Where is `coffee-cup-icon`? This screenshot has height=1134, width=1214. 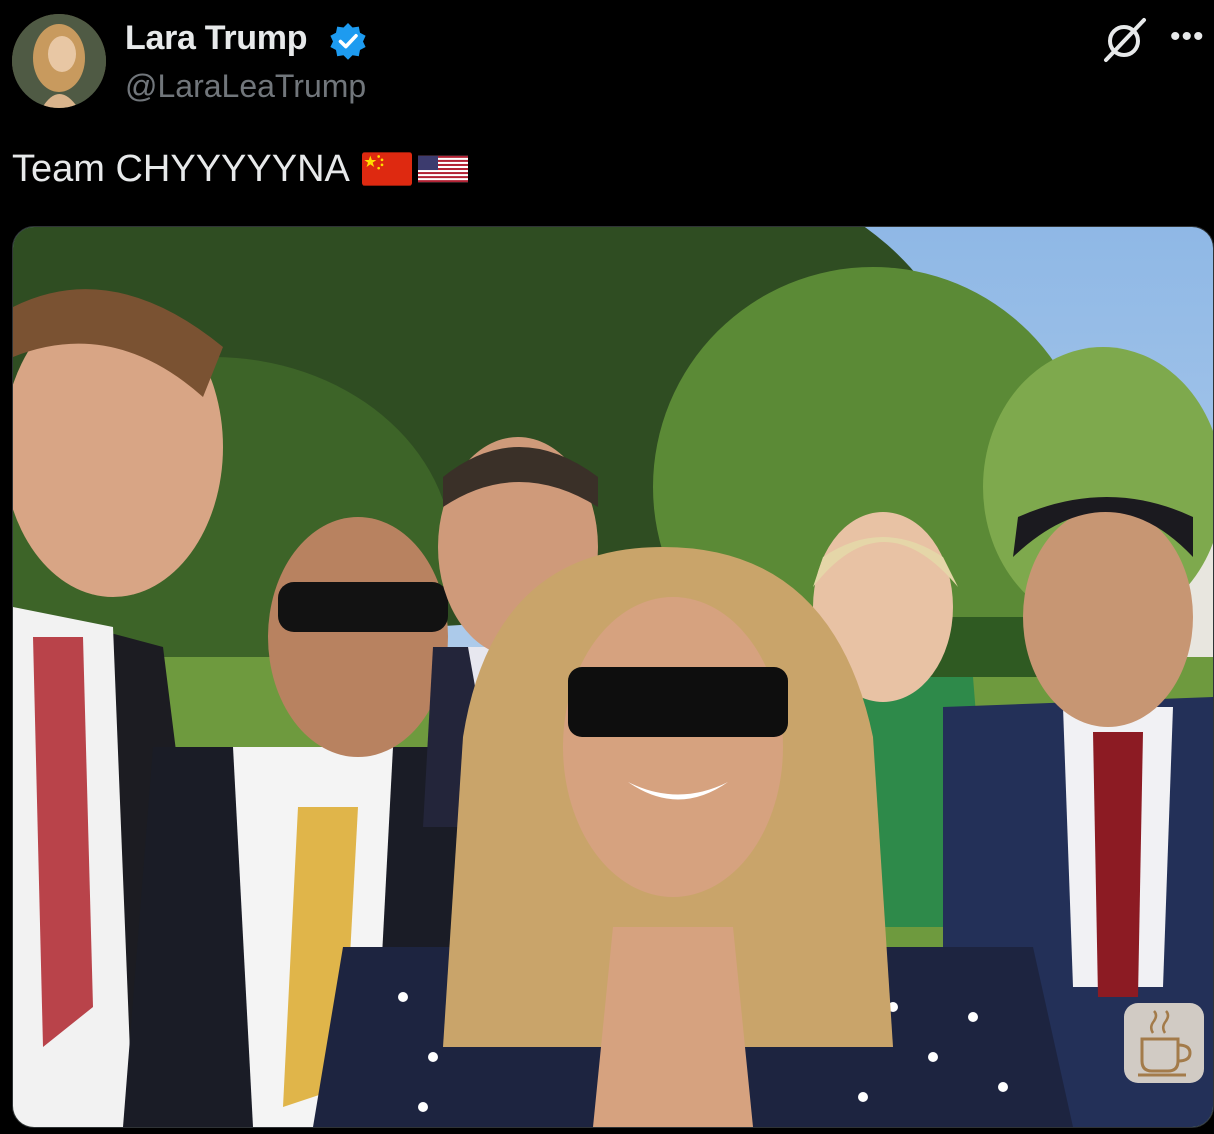 coffee-cup-icon is located at coordinates (1164, 1043).